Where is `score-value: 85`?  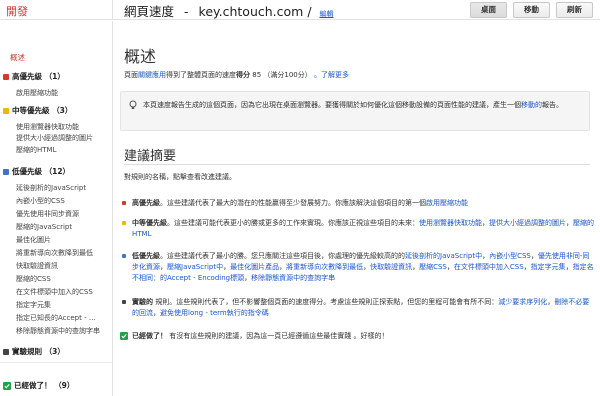 score-value: 85 is located at coordinates (257, 75).